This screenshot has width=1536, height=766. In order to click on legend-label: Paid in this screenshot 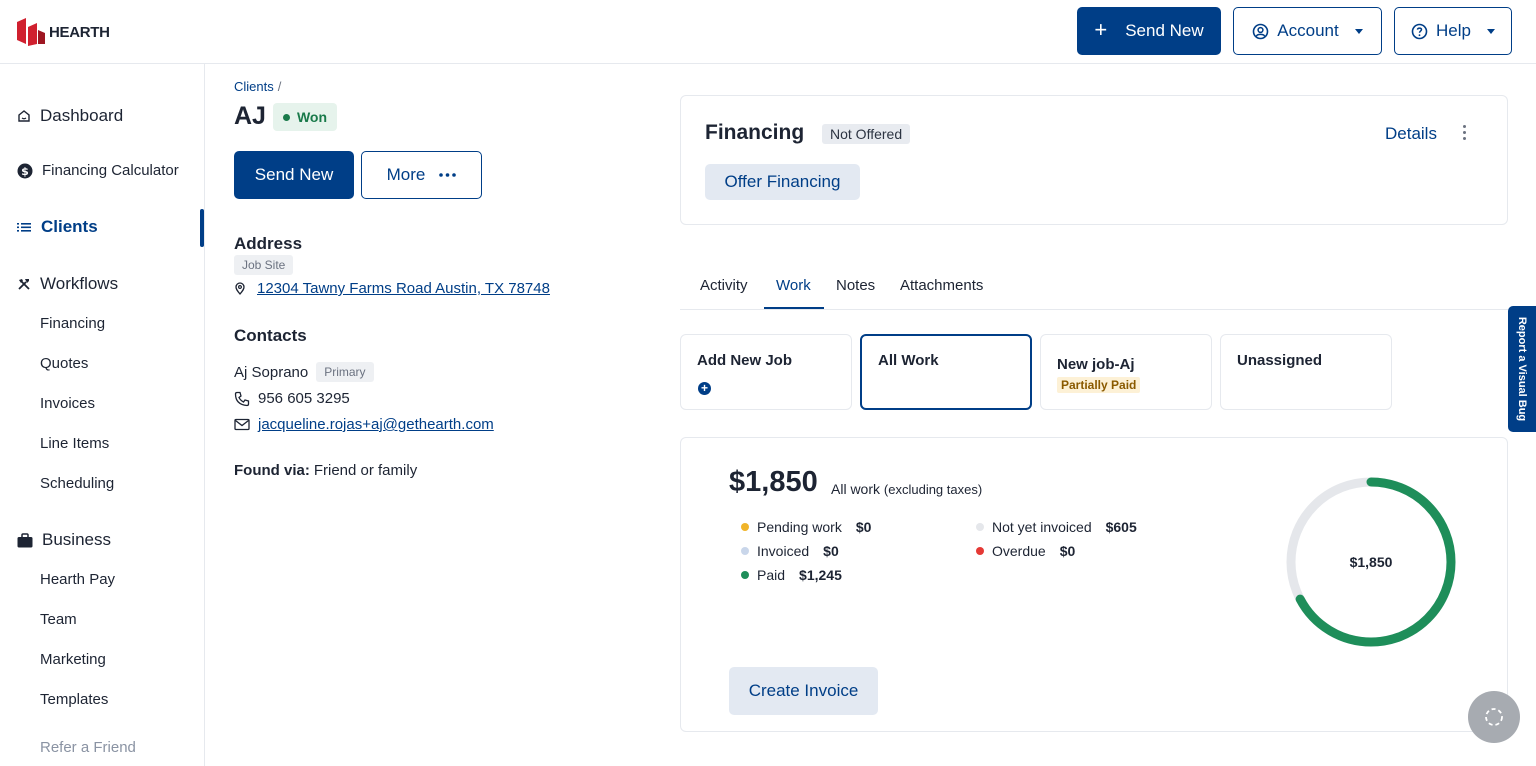, I will do `click(771, 575)`.